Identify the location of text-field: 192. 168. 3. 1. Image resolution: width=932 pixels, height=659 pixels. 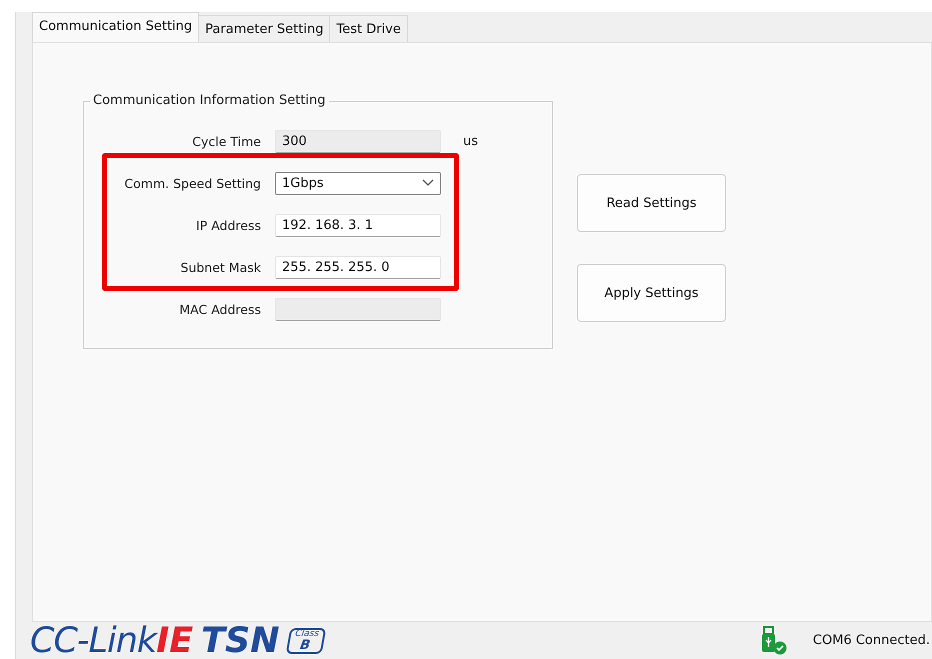
(358, 225).